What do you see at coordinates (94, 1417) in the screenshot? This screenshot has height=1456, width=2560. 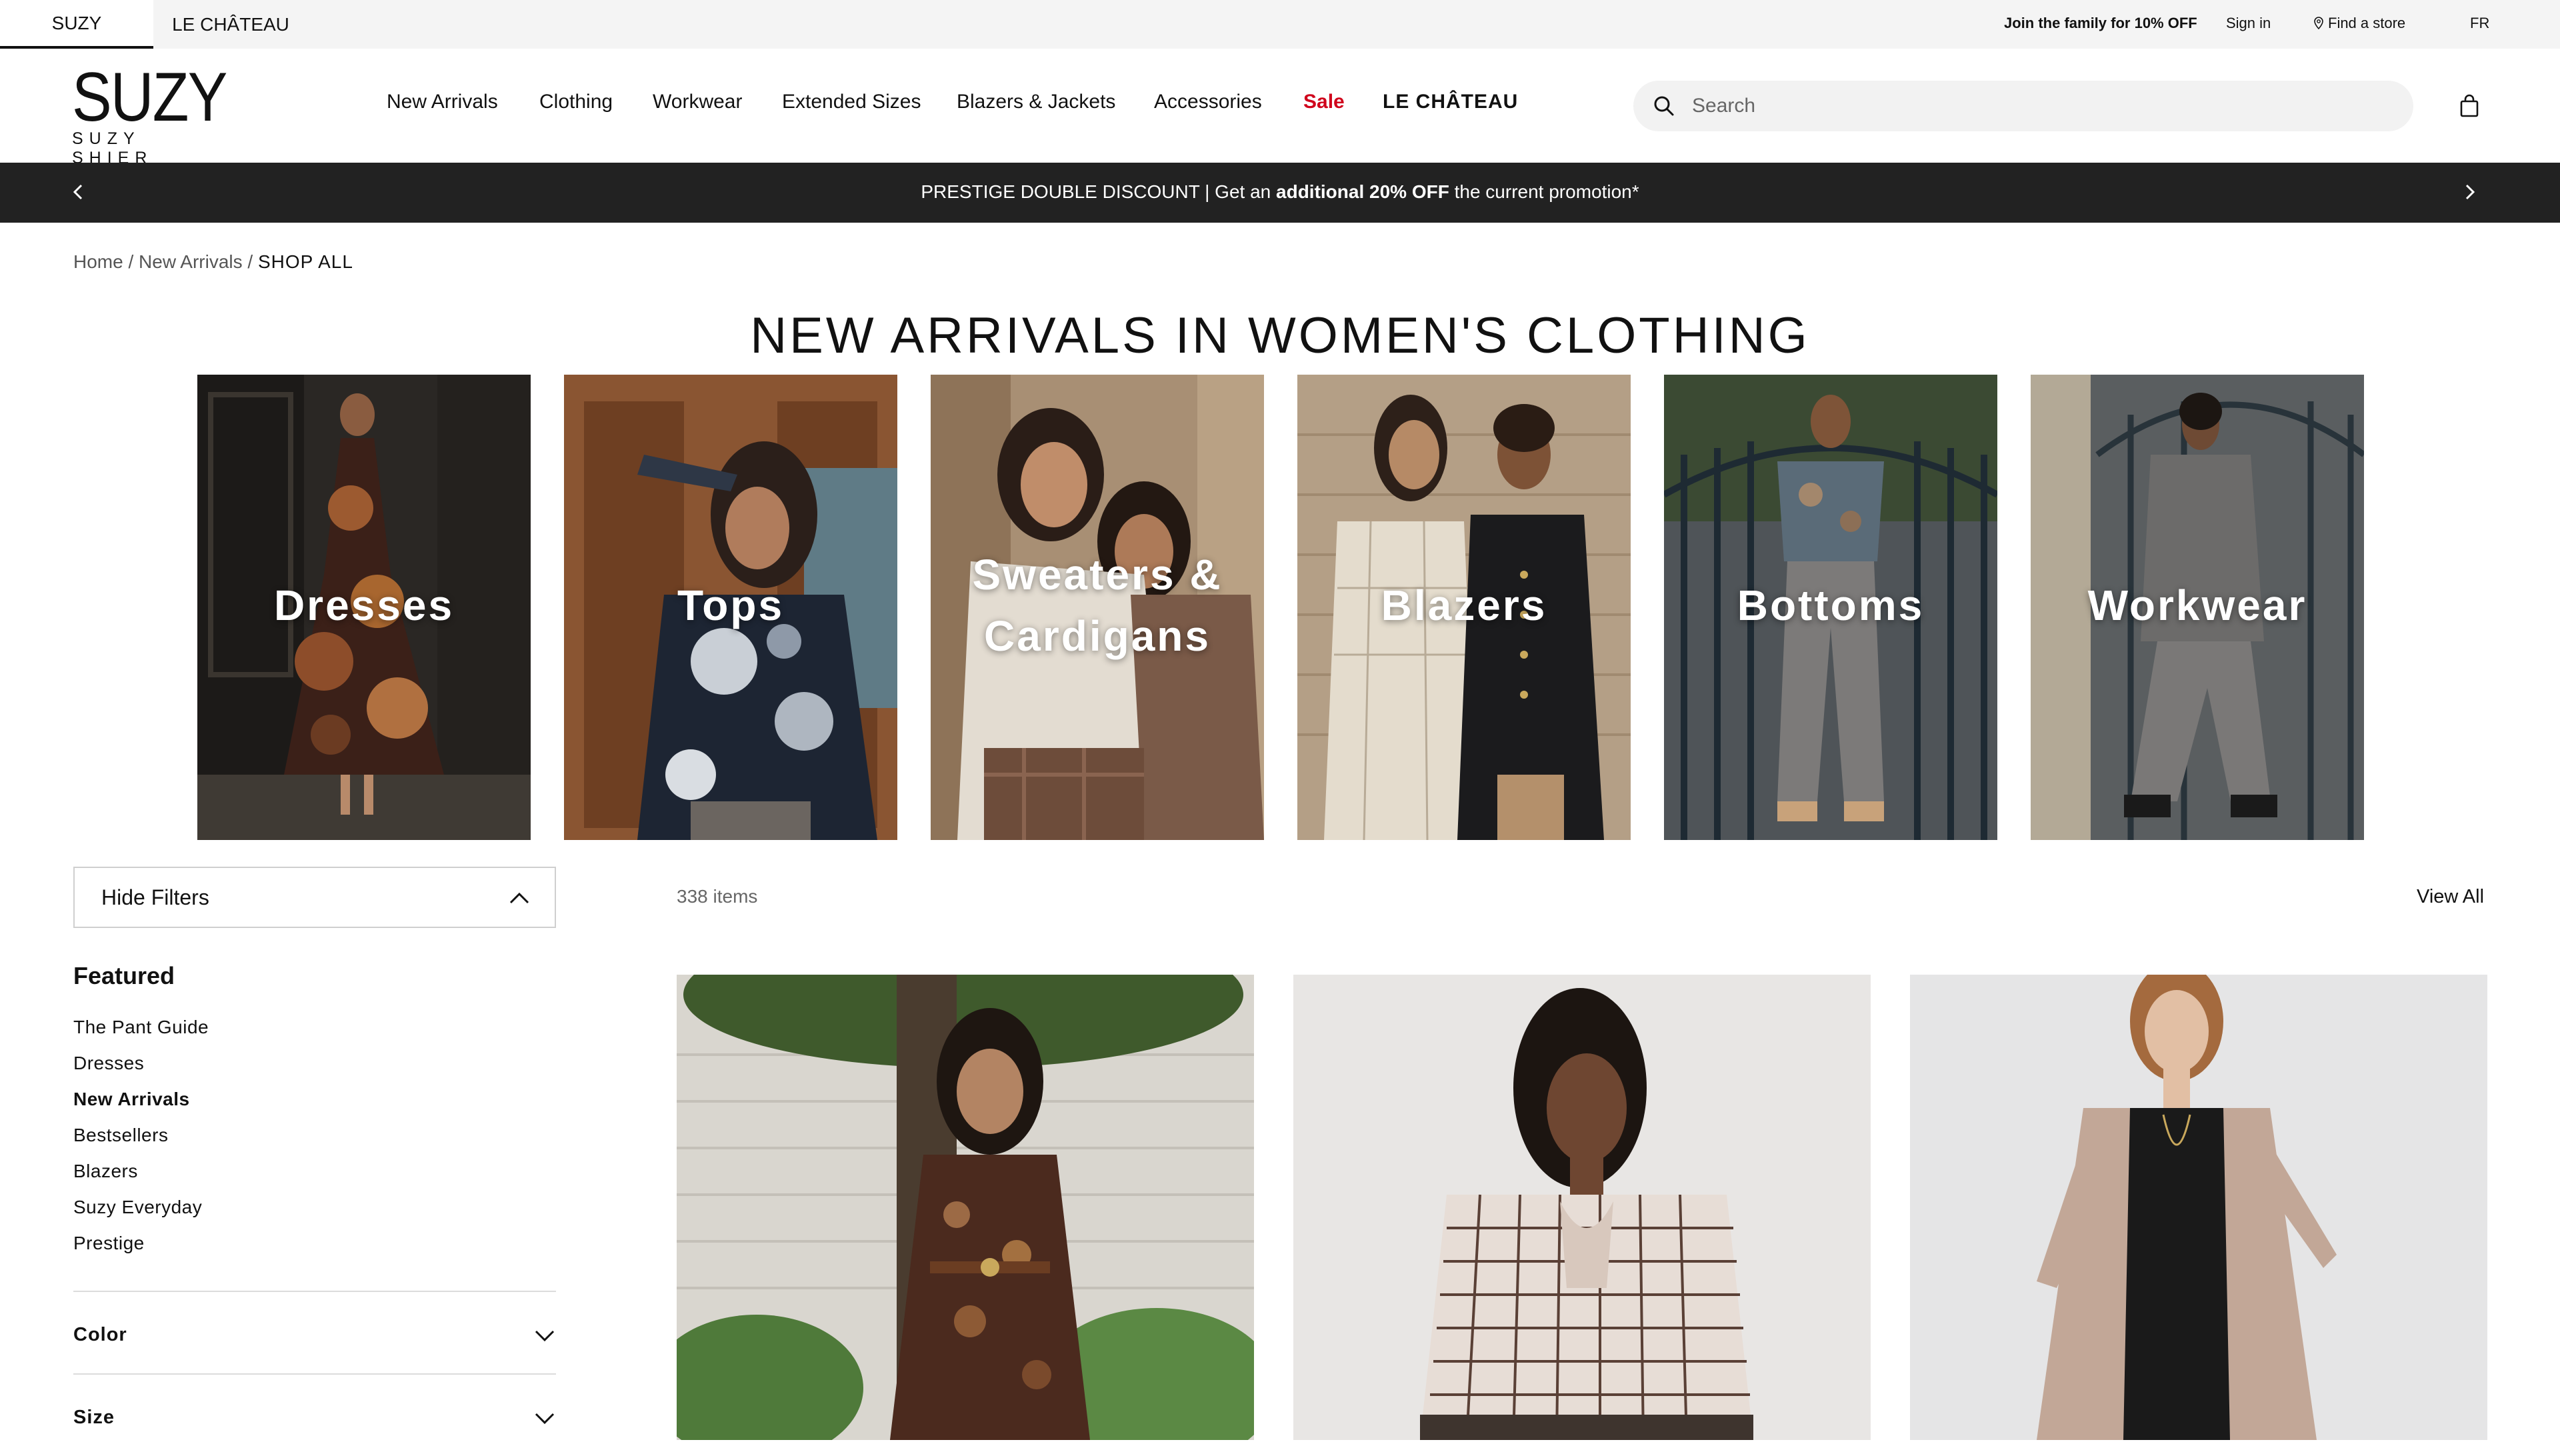 I see `filter-label-size: Size` at bounding box center [94, 1417].